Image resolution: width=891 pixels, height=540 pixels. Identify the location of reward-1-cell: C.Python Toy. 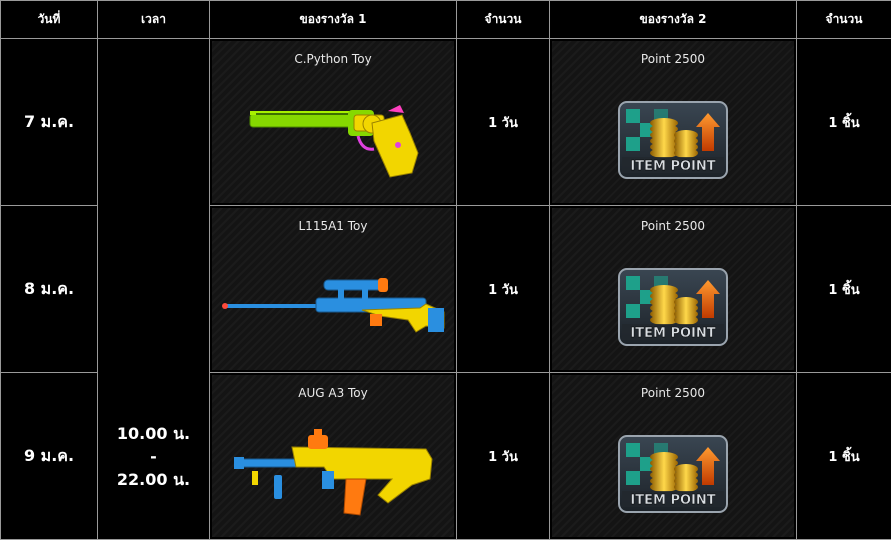
(333, 122).